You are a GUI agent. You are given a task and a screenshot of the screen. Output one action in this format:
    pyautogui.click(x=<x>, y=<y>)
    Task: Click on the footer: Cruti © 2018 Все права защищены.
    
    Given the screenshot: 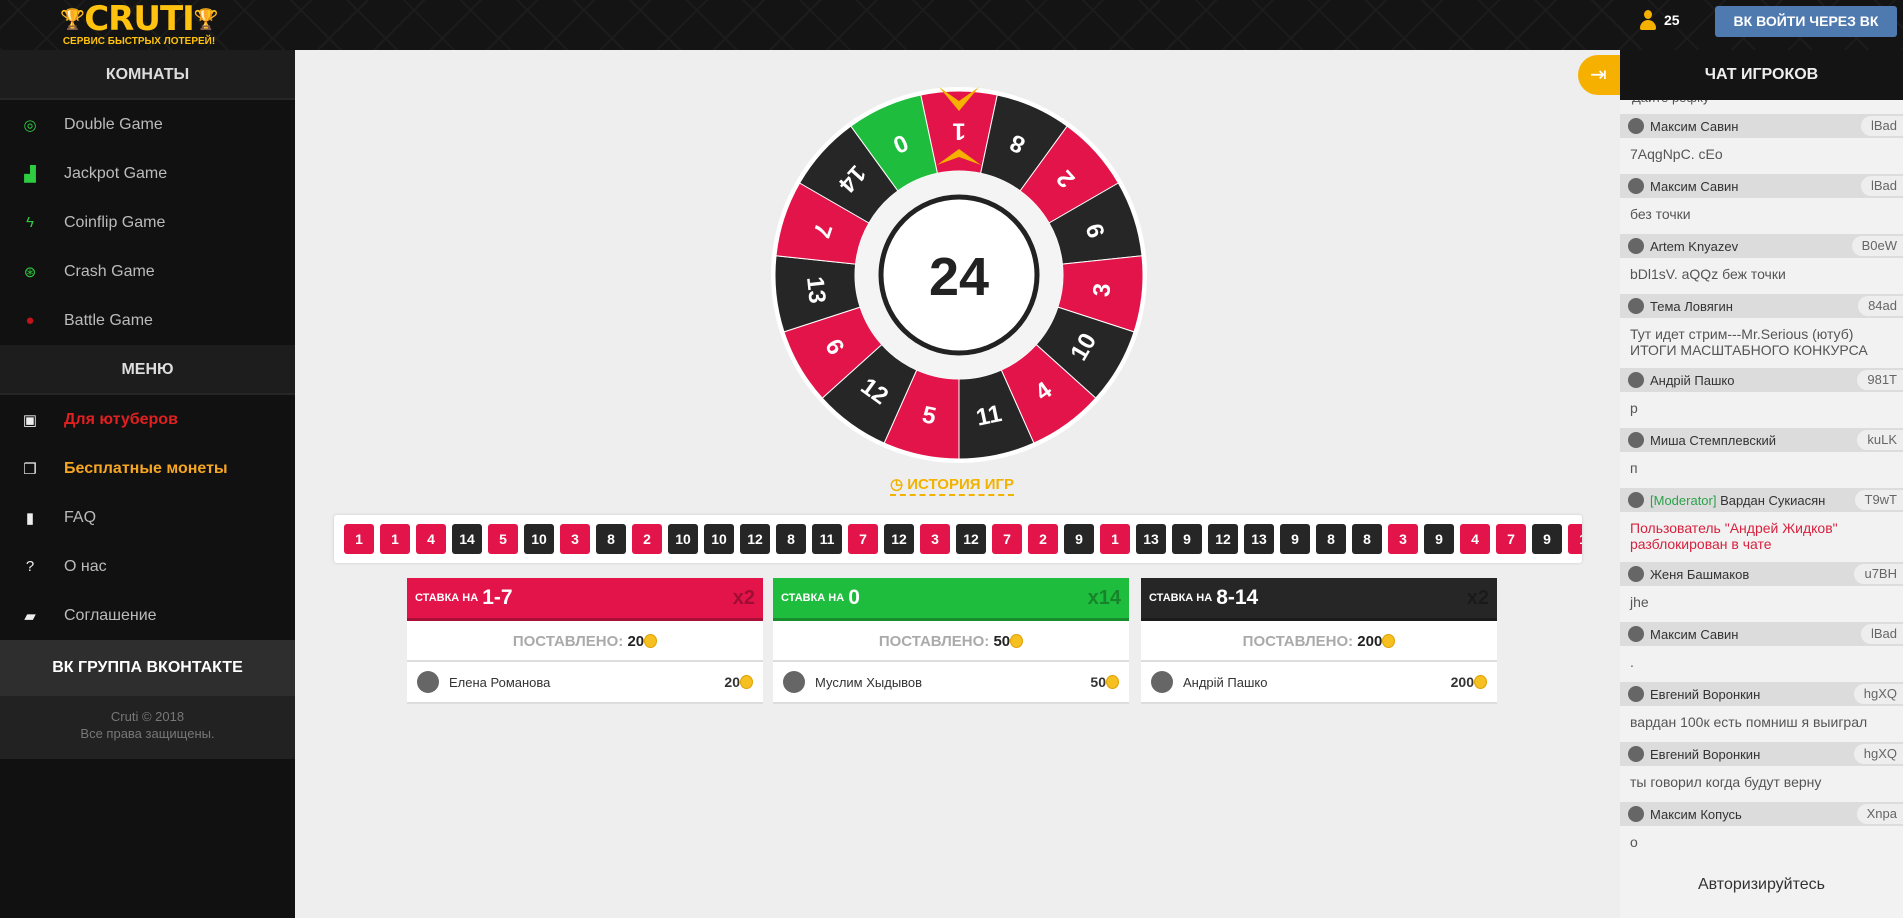 What is the action you would take?
    pyautogui.click(x=147, y=727)
    